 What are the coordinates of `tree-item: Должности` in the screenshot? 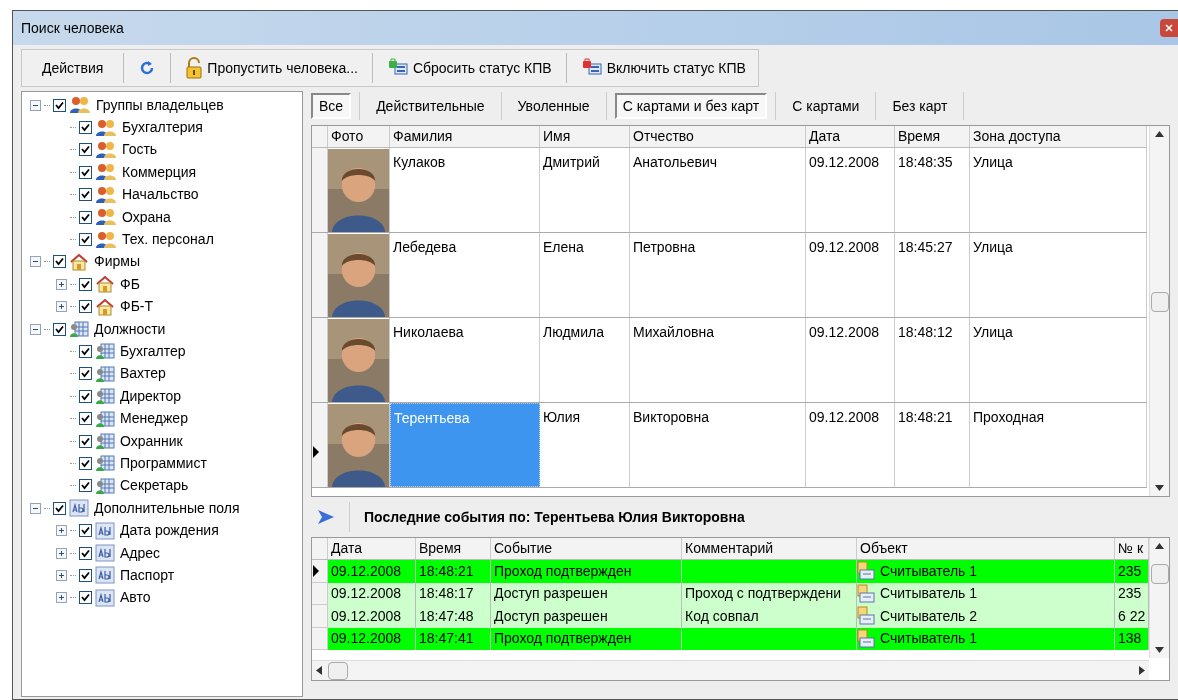 It's located at (130, 329).